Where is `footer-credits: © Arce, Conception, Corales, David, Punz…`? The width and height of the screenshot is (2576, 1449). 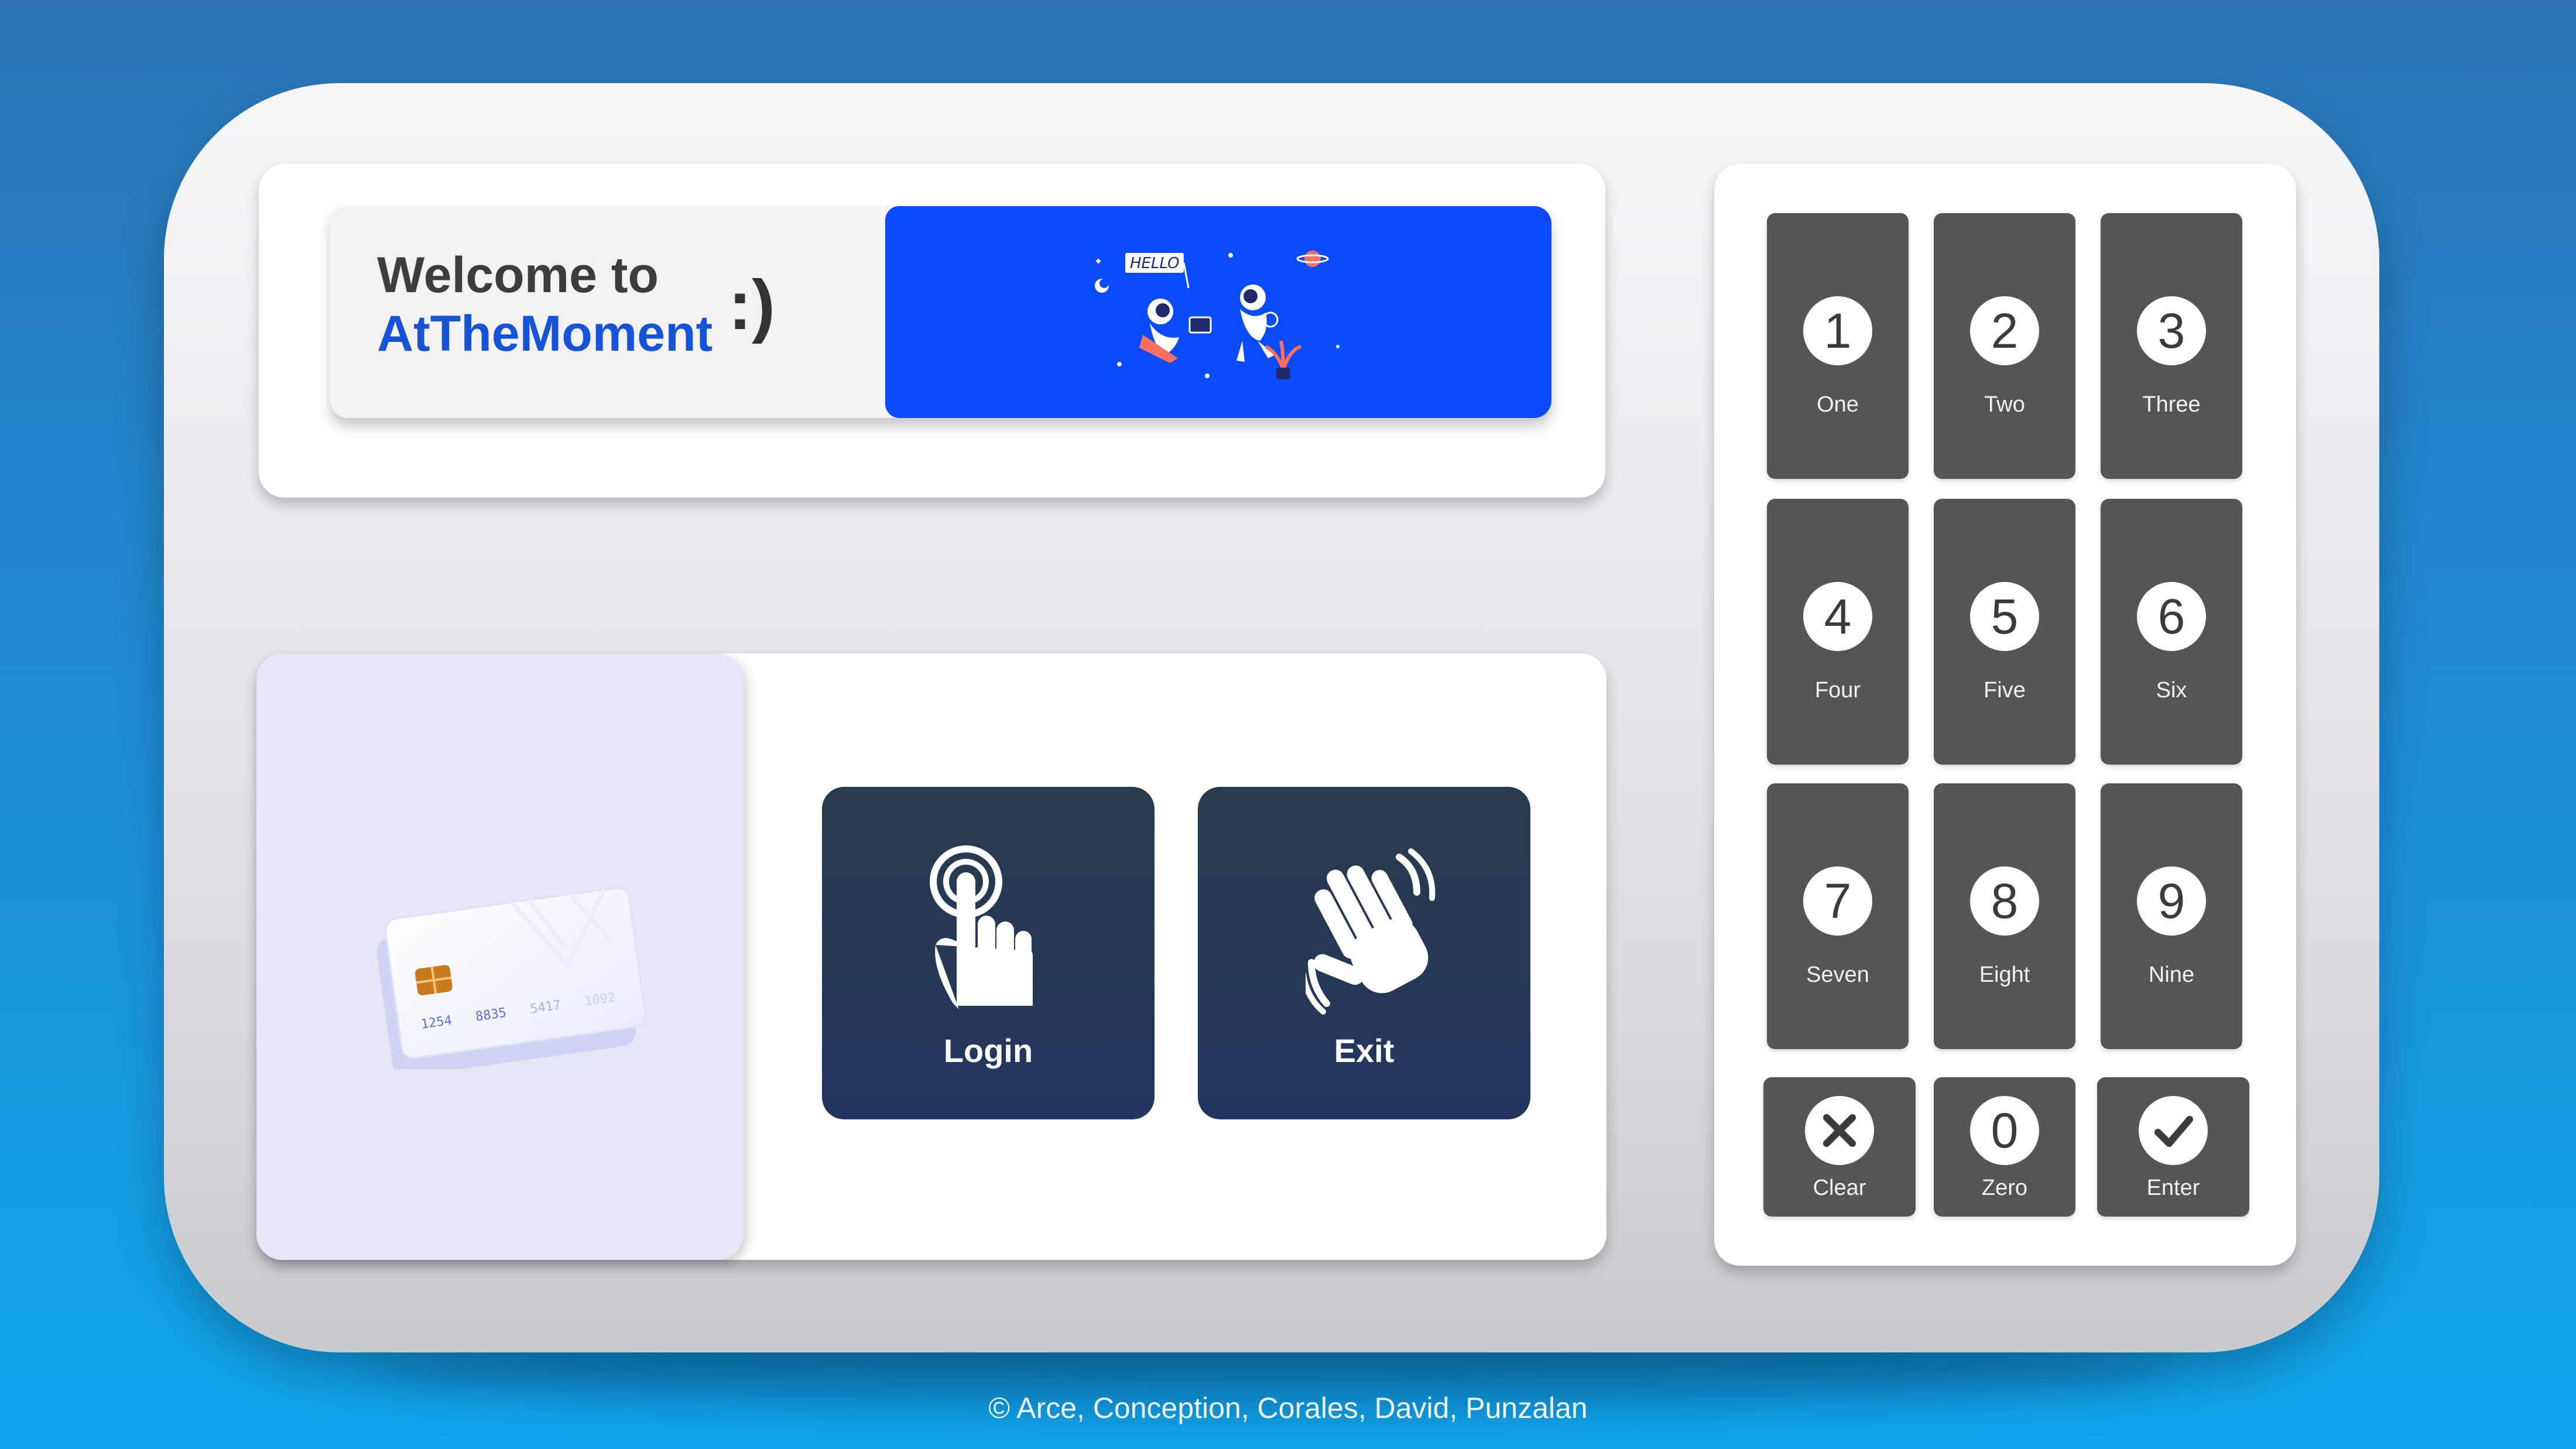 footer-credits: © Arce, Conception, Corales, David, Punz… is located at coordinates (1288, 1408).